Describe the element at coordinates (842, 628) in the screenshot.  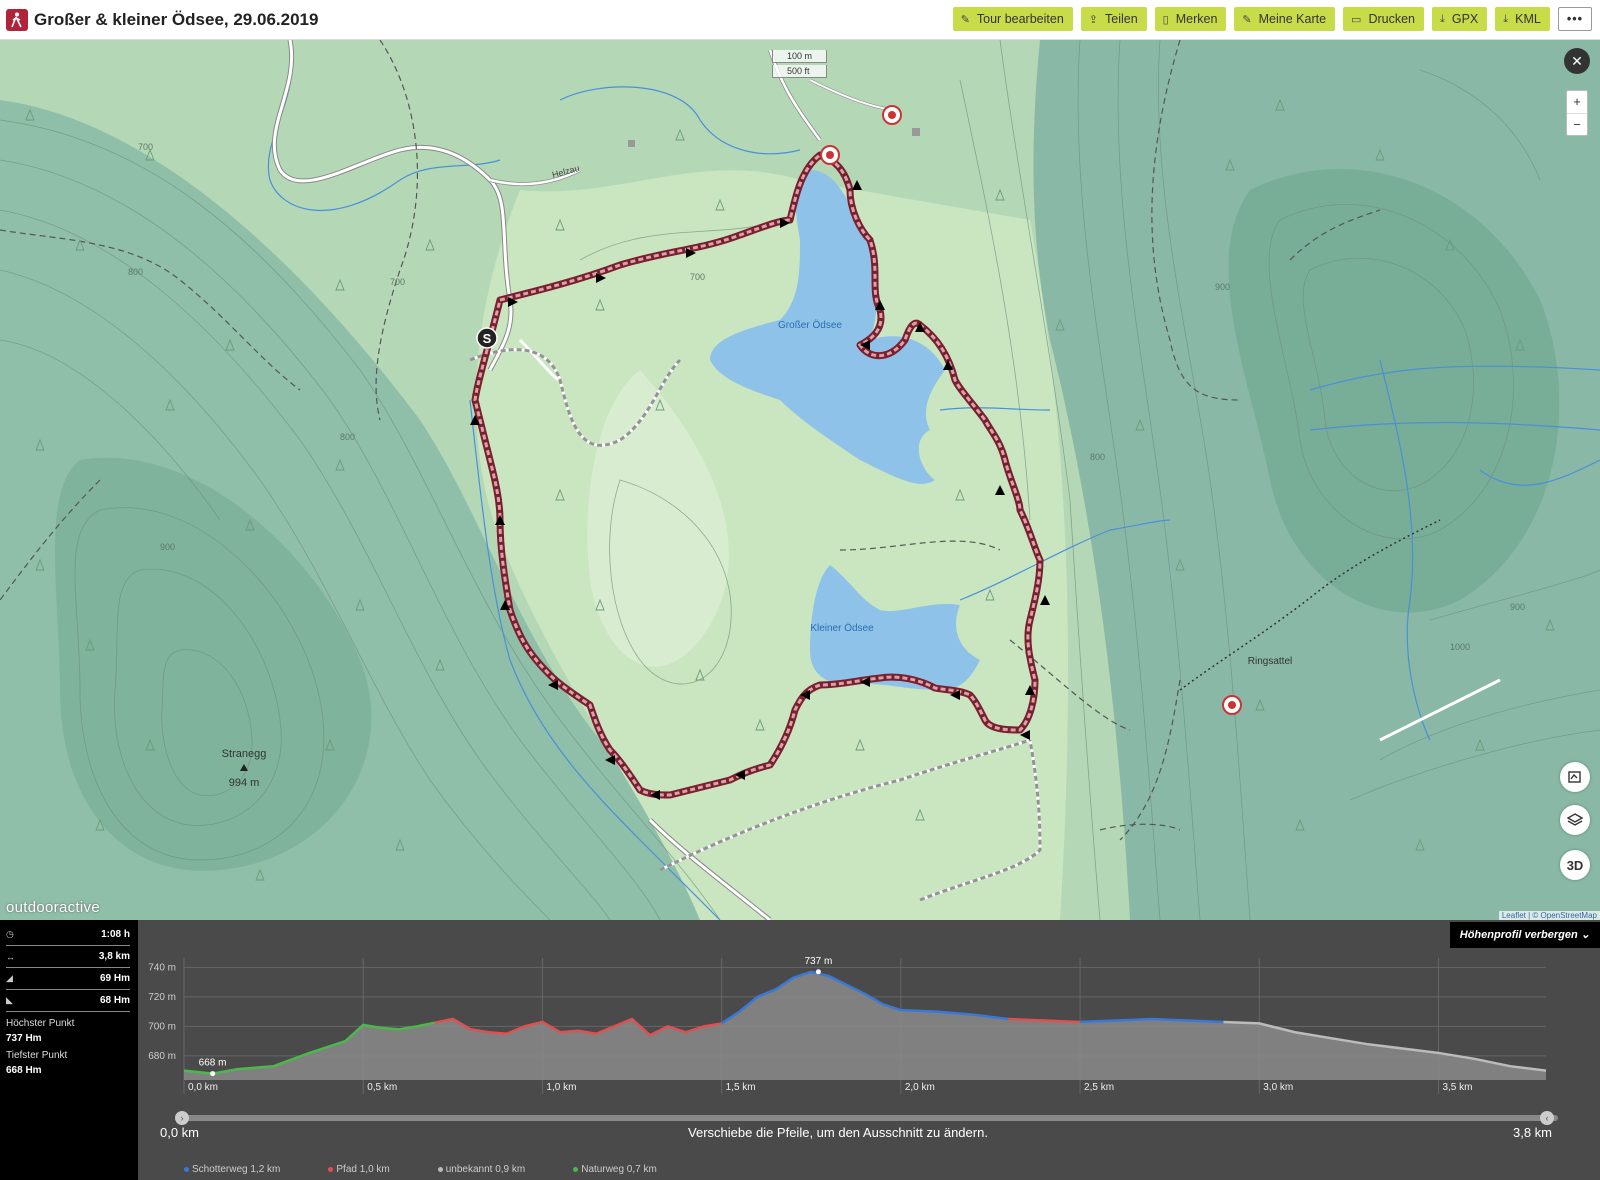
I see `lake-label-small: Kleiner Ödsee` at that location.